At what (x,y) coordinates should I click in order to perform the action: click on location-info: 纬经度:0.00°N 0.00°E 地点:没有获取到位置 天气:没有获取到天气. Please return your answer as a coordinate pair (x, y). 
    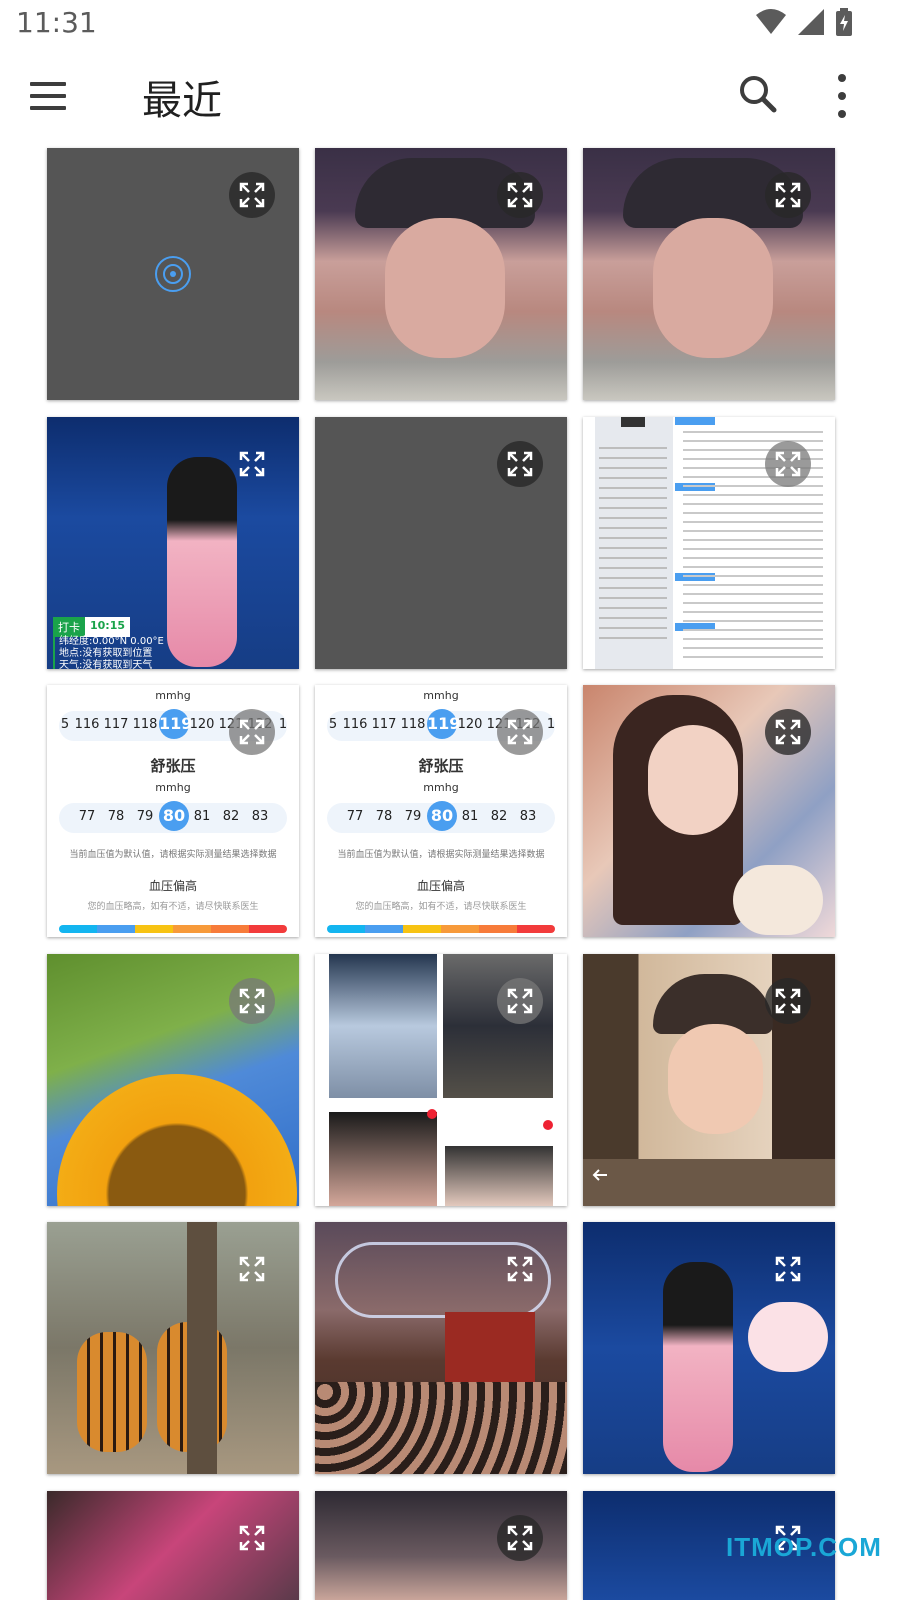
    Looking at the image, I should click on (108, 652).